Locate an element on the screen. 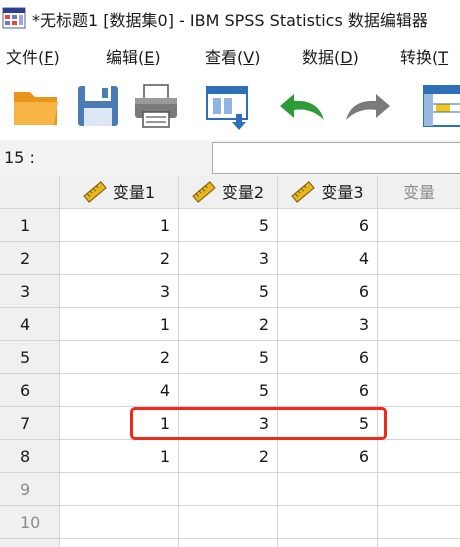 This screenshot has height=547, width=460. table-row: 4 1 2 3 is located at coordinates (230, 324).